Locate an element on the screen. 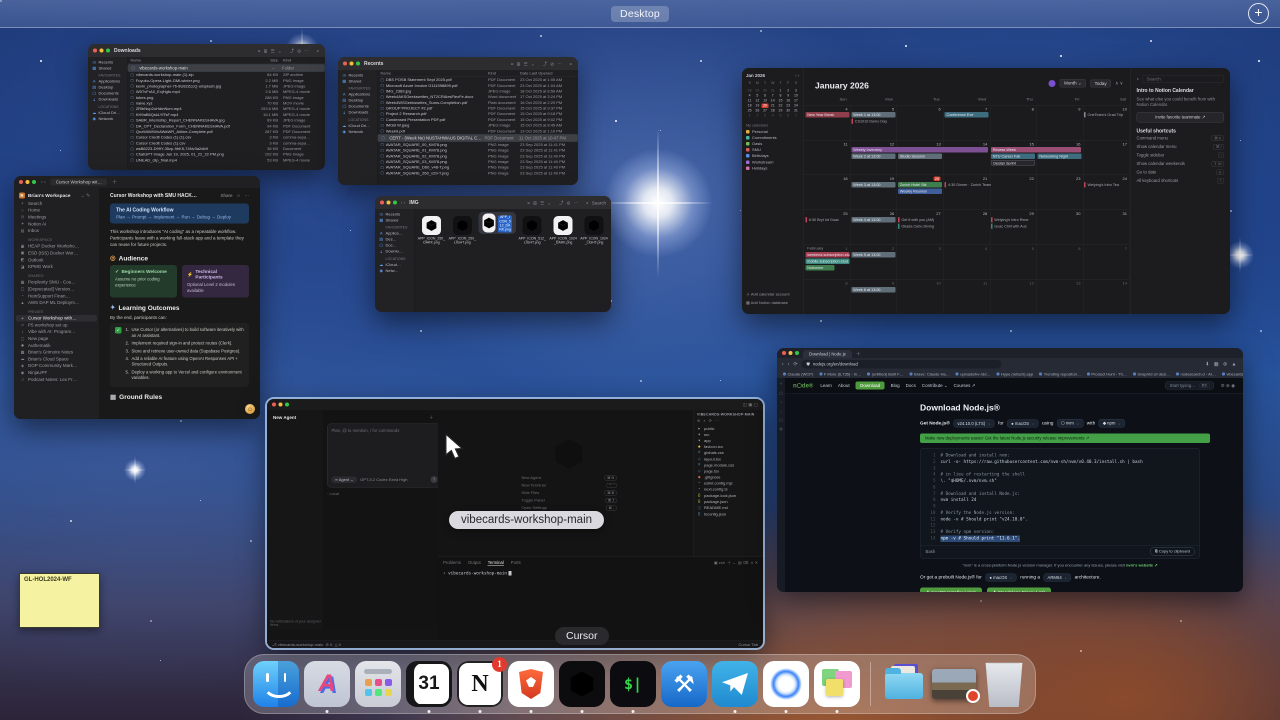  dock-trash-icon is located at coordinates (1004, 684).